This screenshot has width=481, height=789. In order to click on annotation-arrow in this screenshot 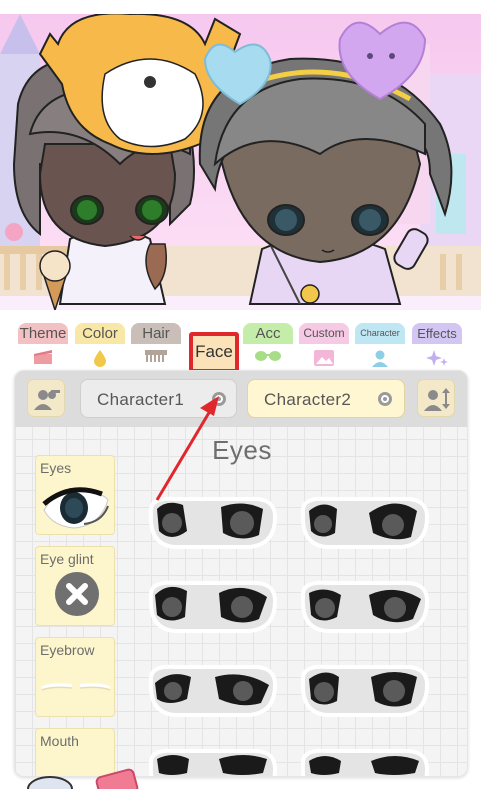, I will do `click(187, 448)`.